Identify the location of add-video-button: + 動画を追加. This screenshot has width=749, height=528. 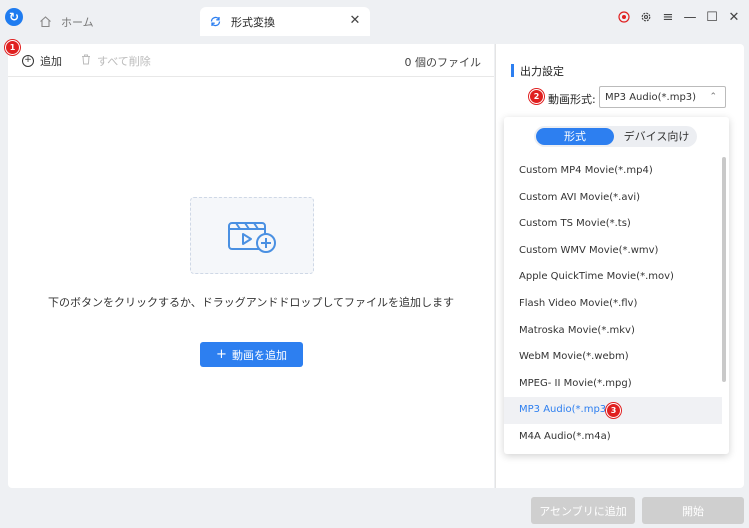
(251, 354).